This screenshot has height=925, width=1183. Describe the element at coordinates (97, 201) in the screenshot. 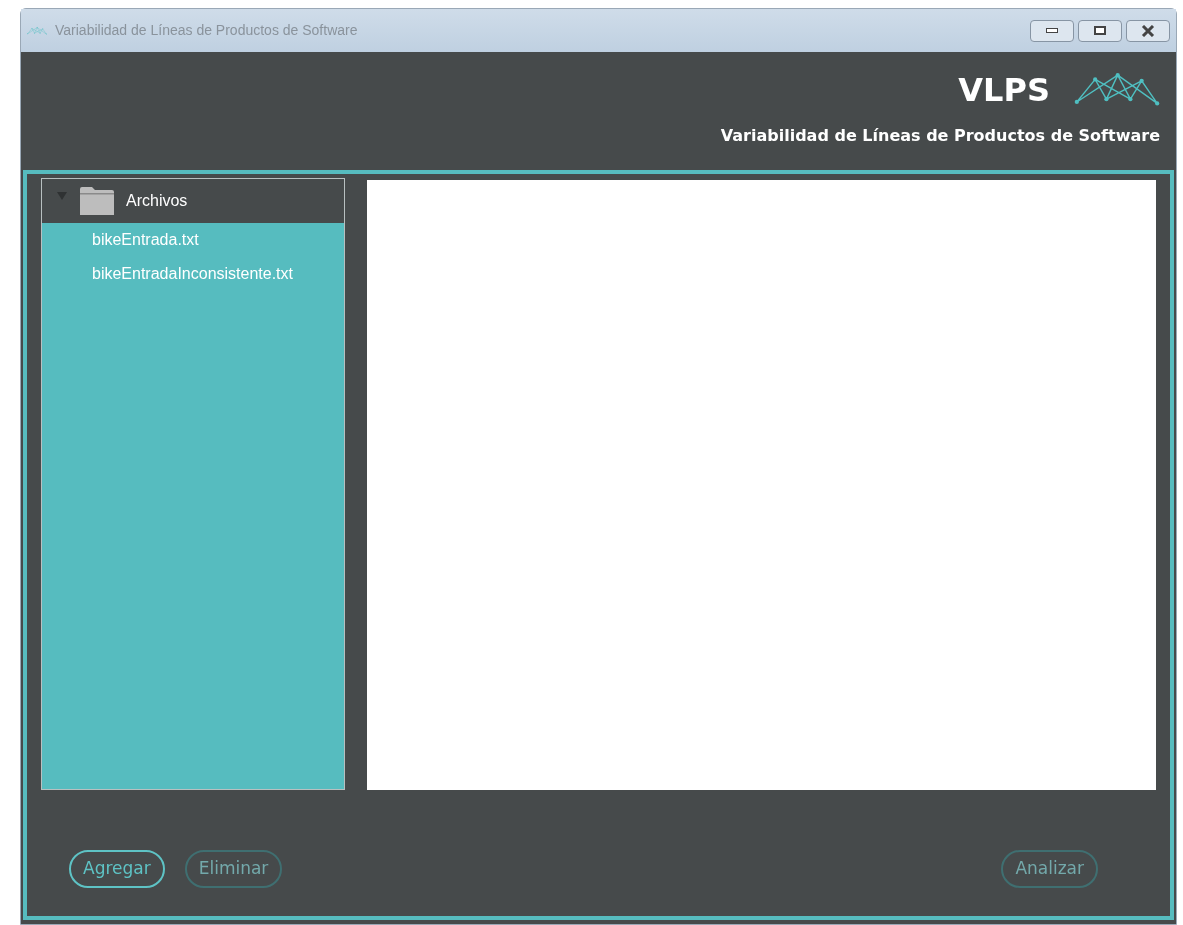

I see `folder-icon` at that location.